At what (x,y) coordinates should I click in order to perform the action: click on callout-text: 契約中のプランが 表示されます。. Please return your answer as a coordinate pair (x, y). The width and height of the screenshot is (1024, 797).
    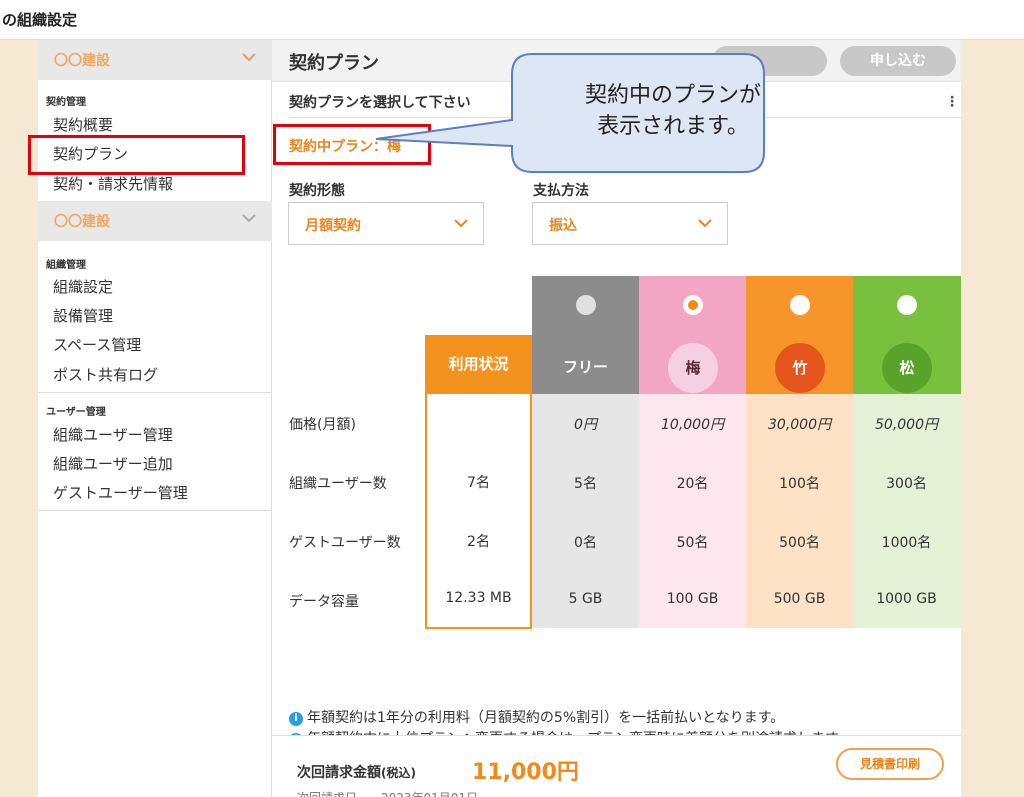
    Looking at the image, I should click on (673, 111).